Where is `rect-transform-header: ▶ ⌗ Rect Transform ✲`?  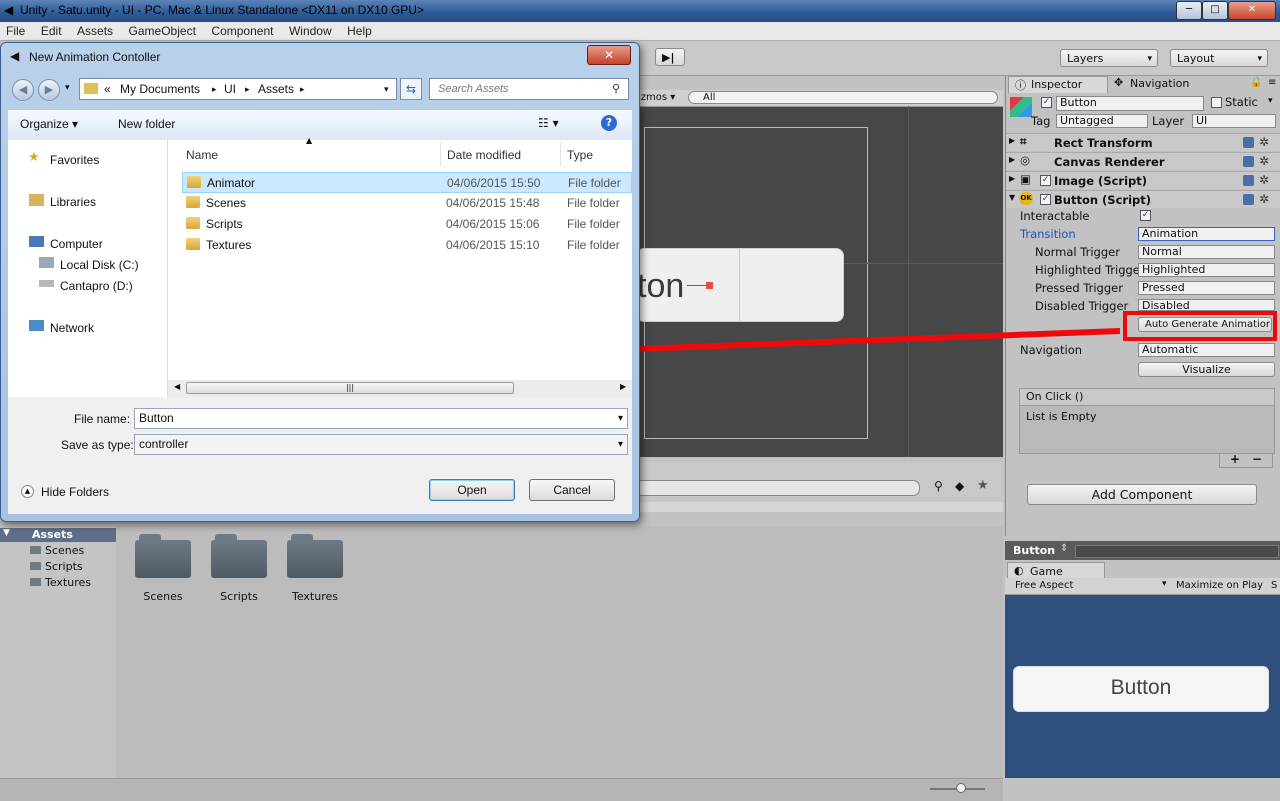
rect-transform-header: ▶ ⌗ Rect Transform ✲ is located at coordinates (1143, 142).